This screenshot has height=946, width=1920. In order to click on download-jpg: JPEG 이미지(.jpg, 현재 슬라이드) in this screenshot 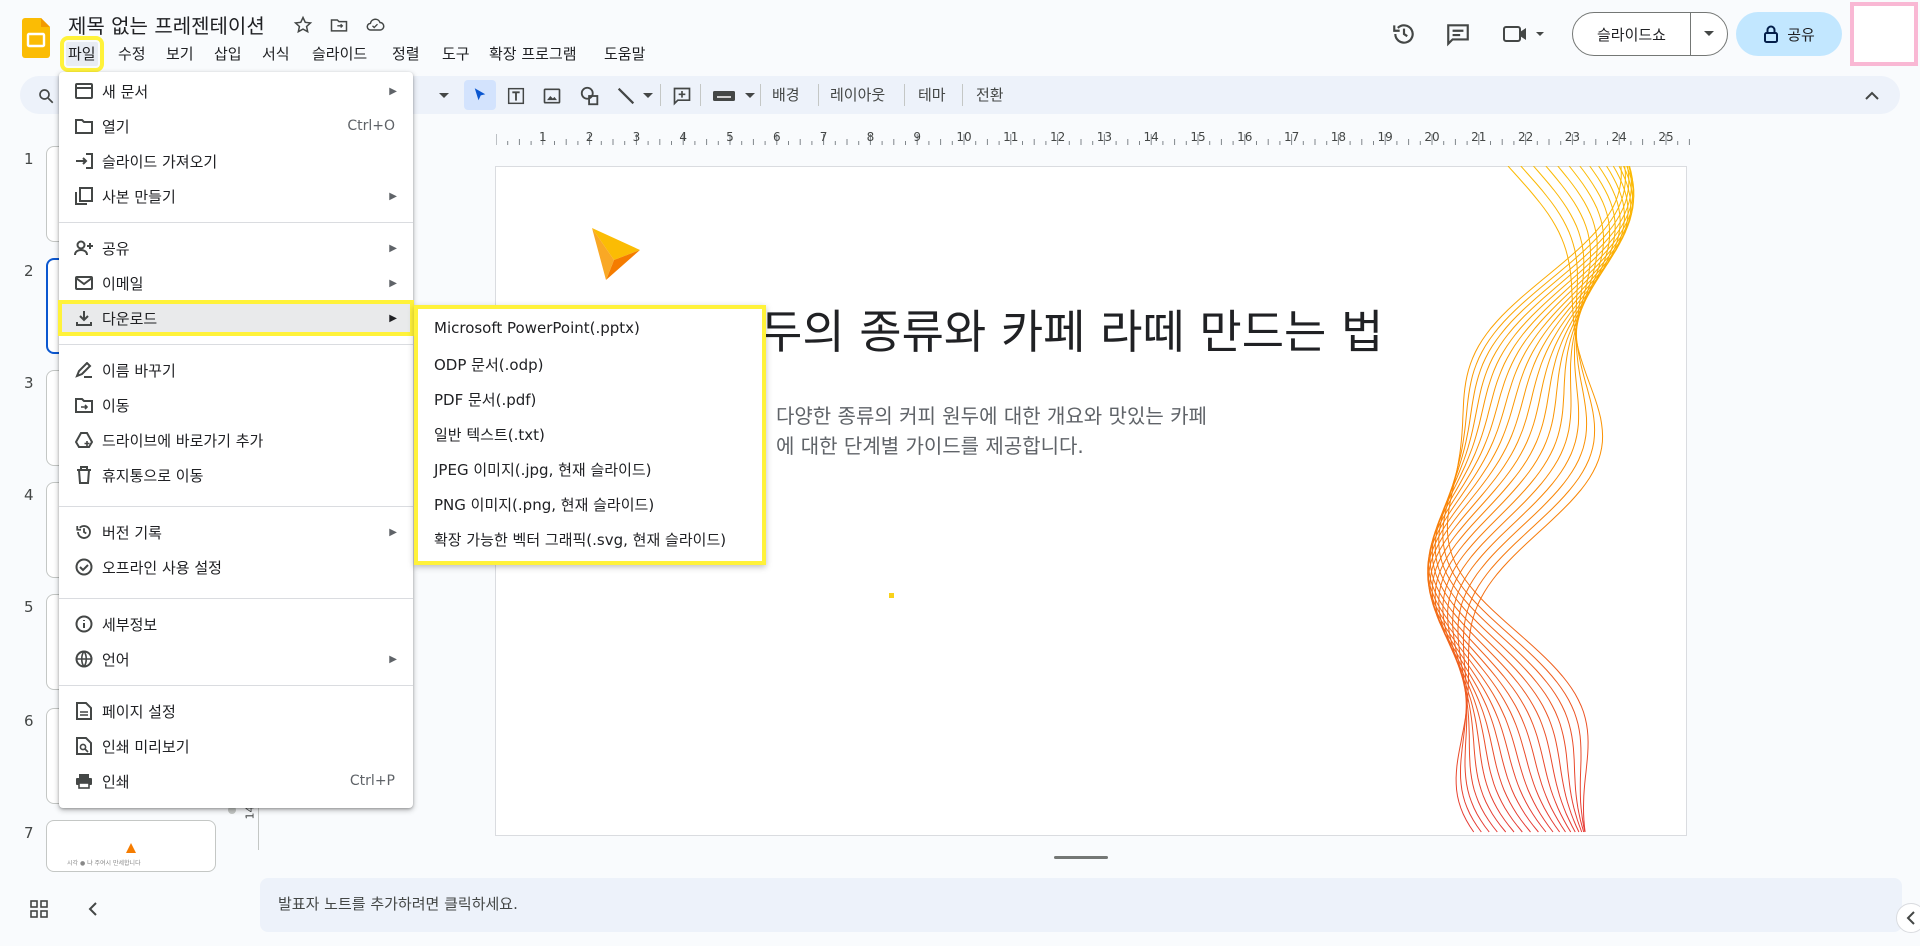, I will do `click(543, 469)`.